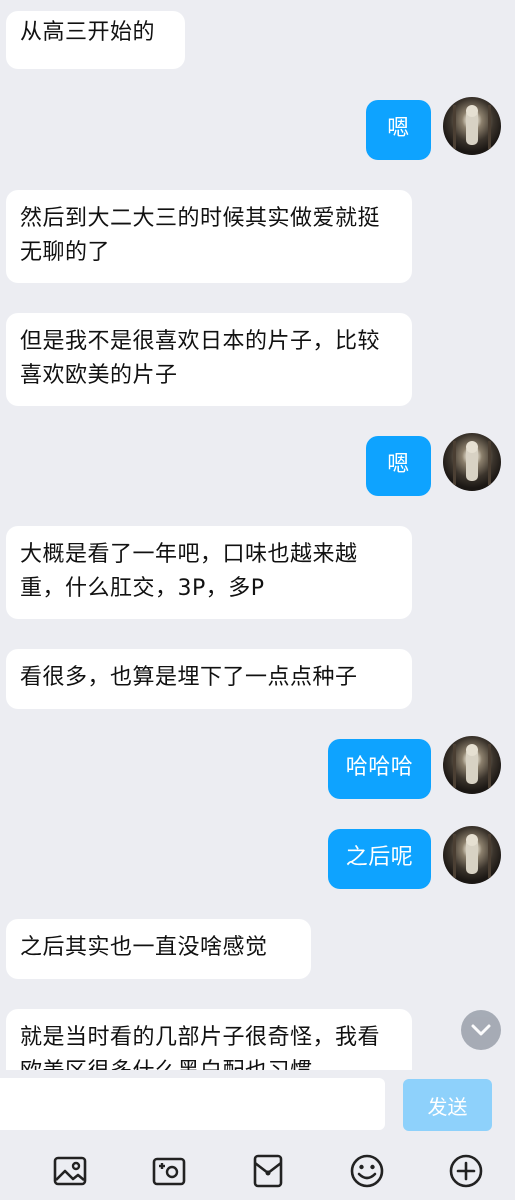  Describe the element at coordinates (367, 1171) in the screenshot. I see `emoji-icon` at that location.